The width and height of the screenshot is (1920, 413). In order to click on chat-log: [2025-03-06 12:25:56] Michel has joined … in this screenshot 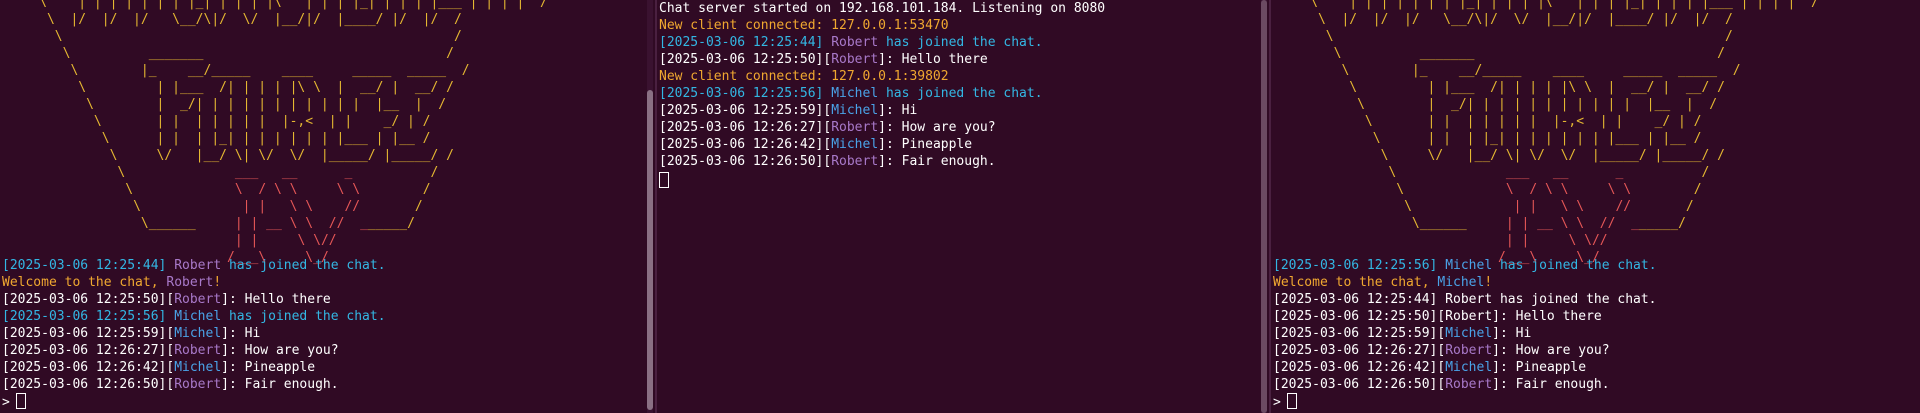, I will do `click(1465, 325)`.